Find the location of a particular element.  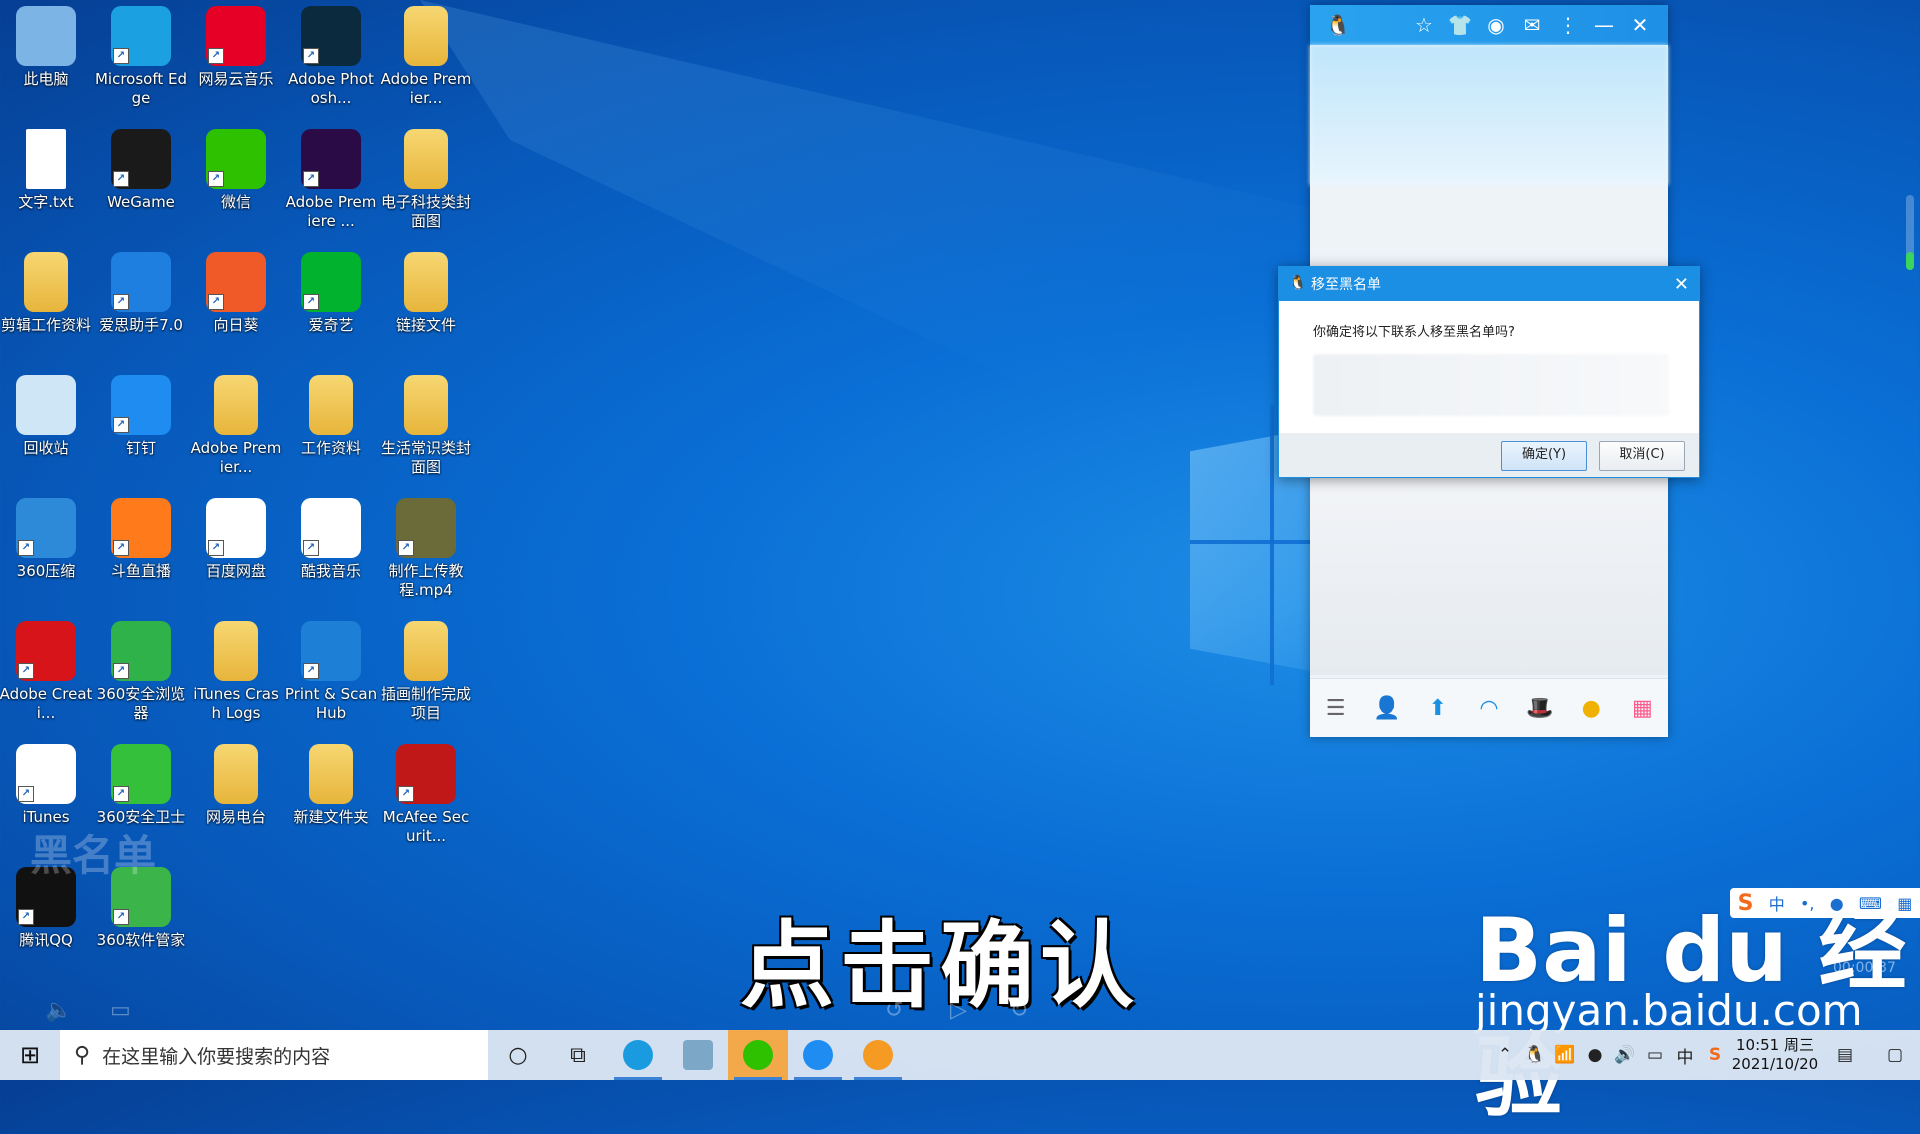

rewind-icon: ↺ is located at coordinates (894, 1010).